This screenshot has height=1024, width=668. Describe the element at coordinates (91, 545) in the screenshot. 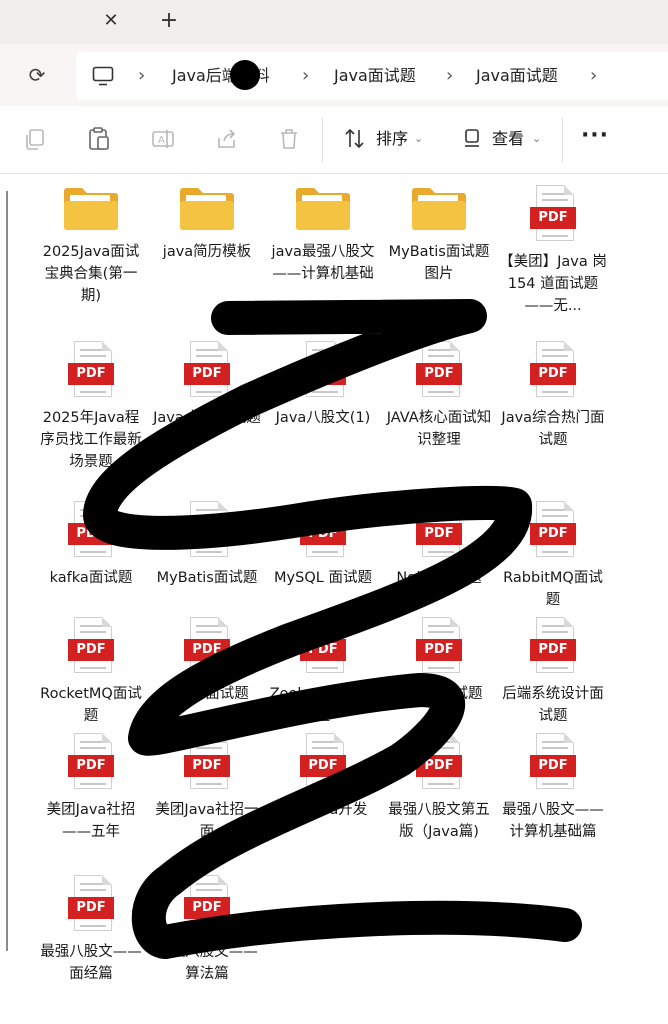

I see `pdf-file-item: PDF kafka面试题` at that location.